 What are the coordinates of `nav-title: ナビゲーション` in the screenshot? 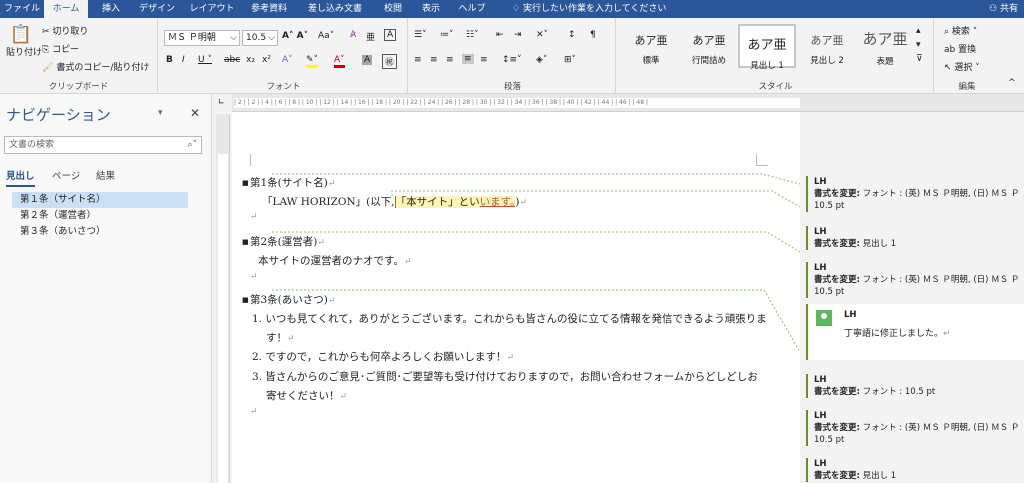 It's located at (58, 115).